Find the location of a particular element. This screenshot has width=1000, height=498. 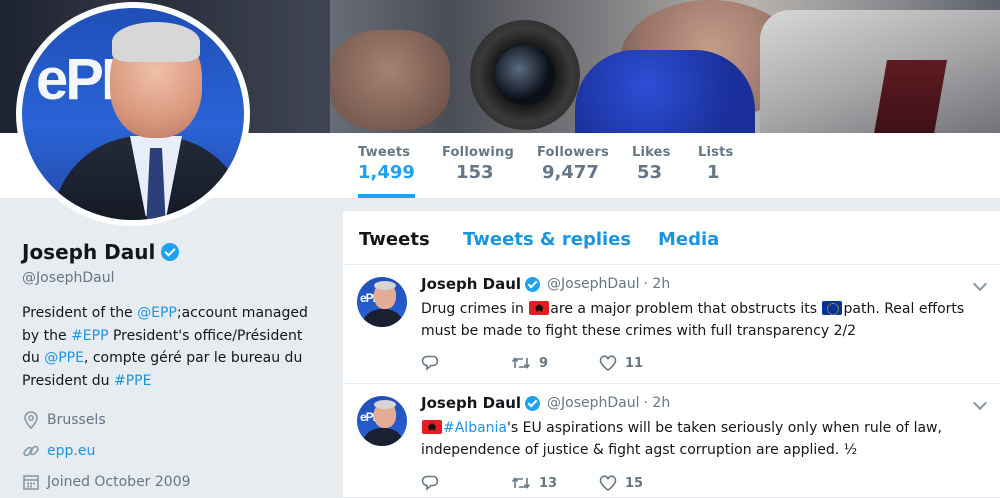

website-link: epp.eu is located at coordinates (71, 451).